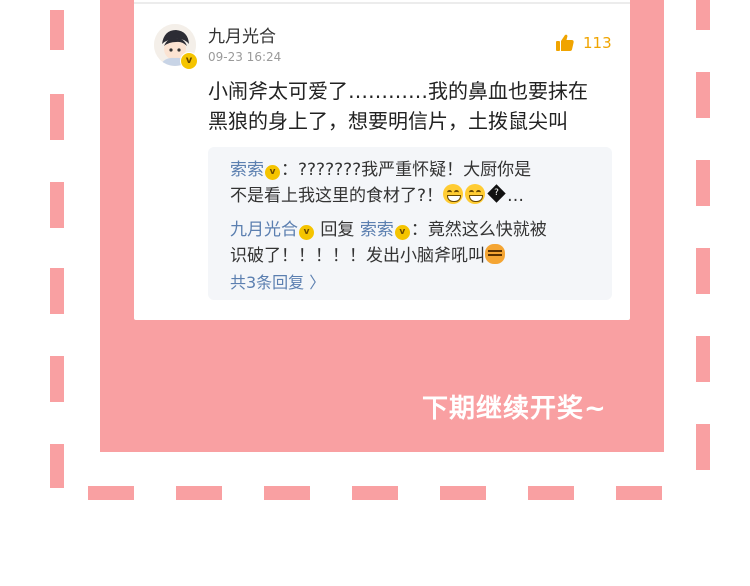 This screenshot has height=586, width=750. What do you see at coordinates (388, 121) in the screenshot?
I see `comment-line: 黑狼的身上了，想要明信片，土拨鼠尖叫` at bounding box center [388, 121].